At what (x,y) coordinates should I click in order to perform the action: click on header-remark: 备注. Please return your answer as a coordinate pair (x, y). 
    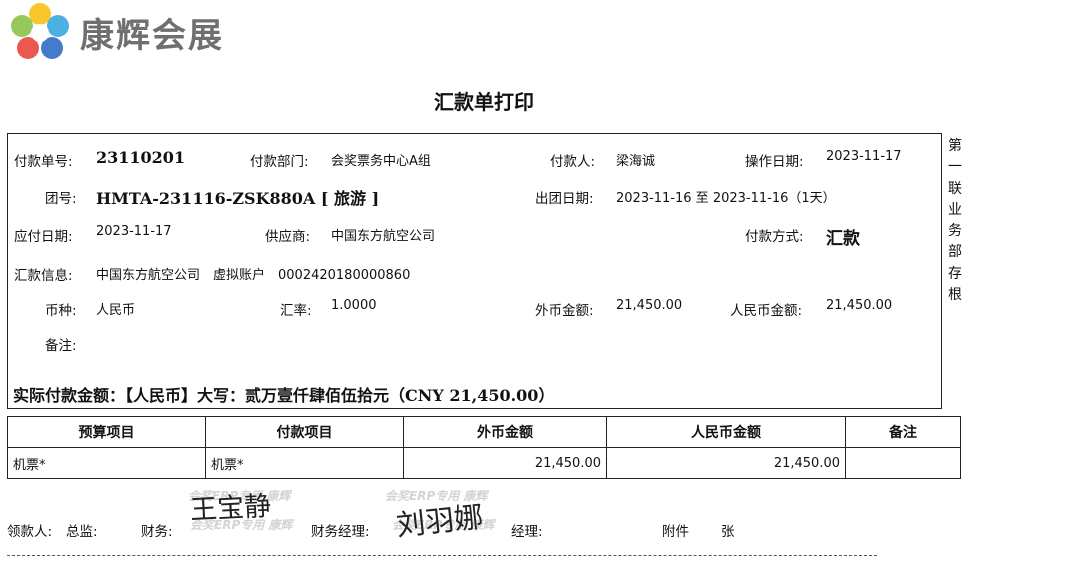
    Looking at the image, I should click on (903, 432).